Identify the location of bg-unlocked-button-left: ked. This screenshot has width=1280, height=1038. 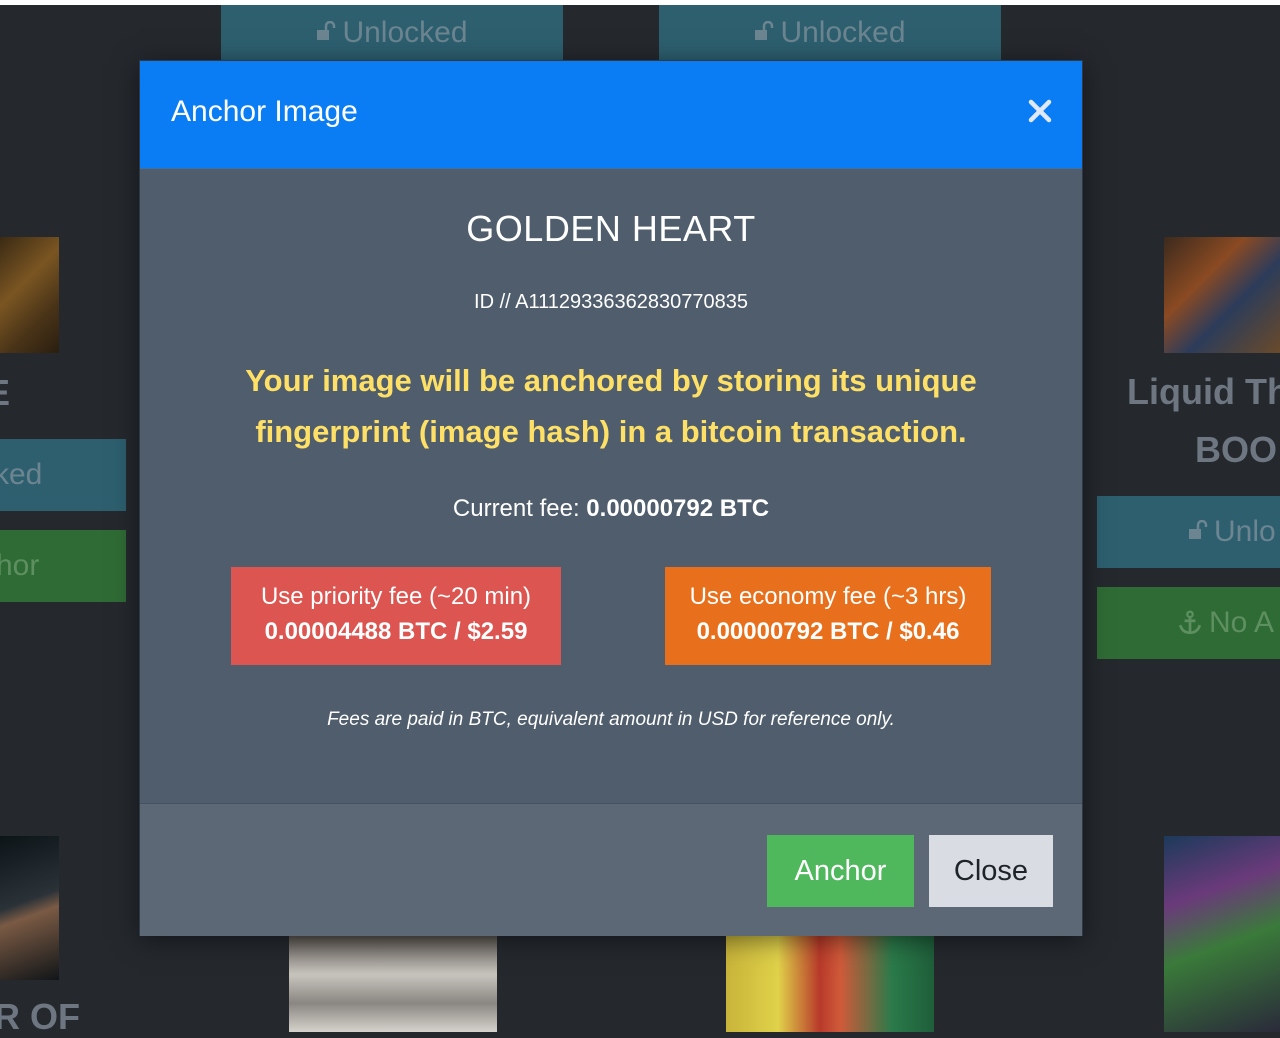
(63, 475).